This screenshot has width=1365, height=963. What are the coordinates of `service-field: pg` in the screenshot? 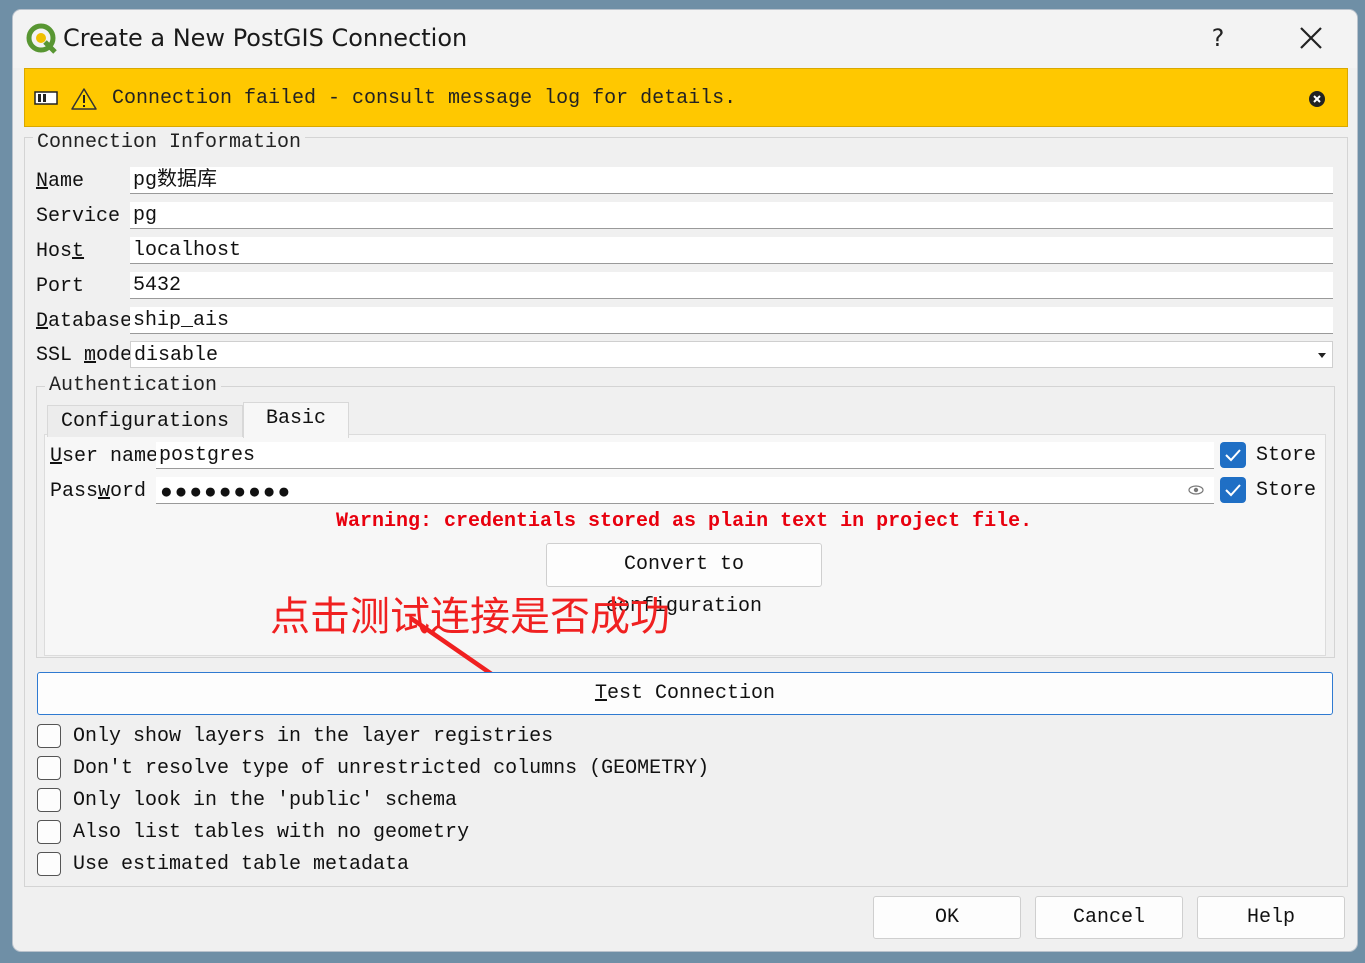 It's located at (731, 215).